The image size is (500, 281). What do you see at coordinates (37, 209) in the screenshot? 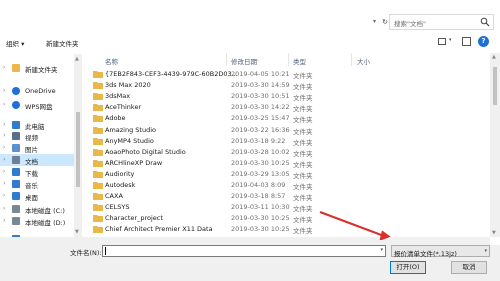
I see `sidebar-item: › 本地磁盘 (C:)` at bounding box center [37, 209].